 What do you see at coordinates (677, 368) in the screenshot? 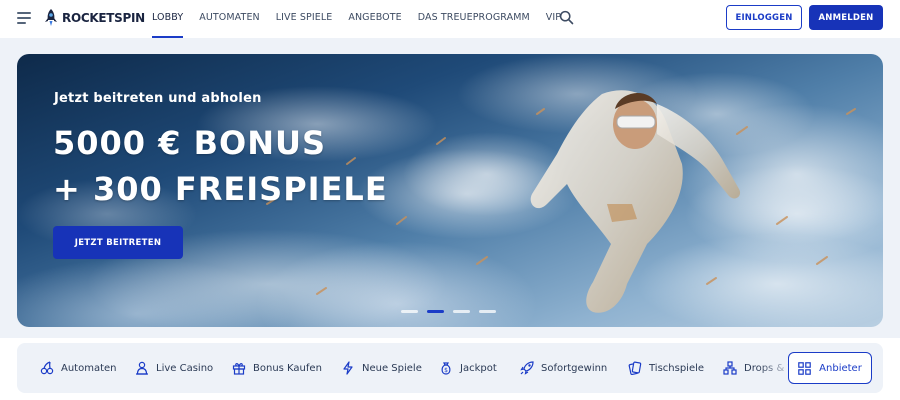
I see `category-label: Tischspiele` at bounding box center [677, 368].